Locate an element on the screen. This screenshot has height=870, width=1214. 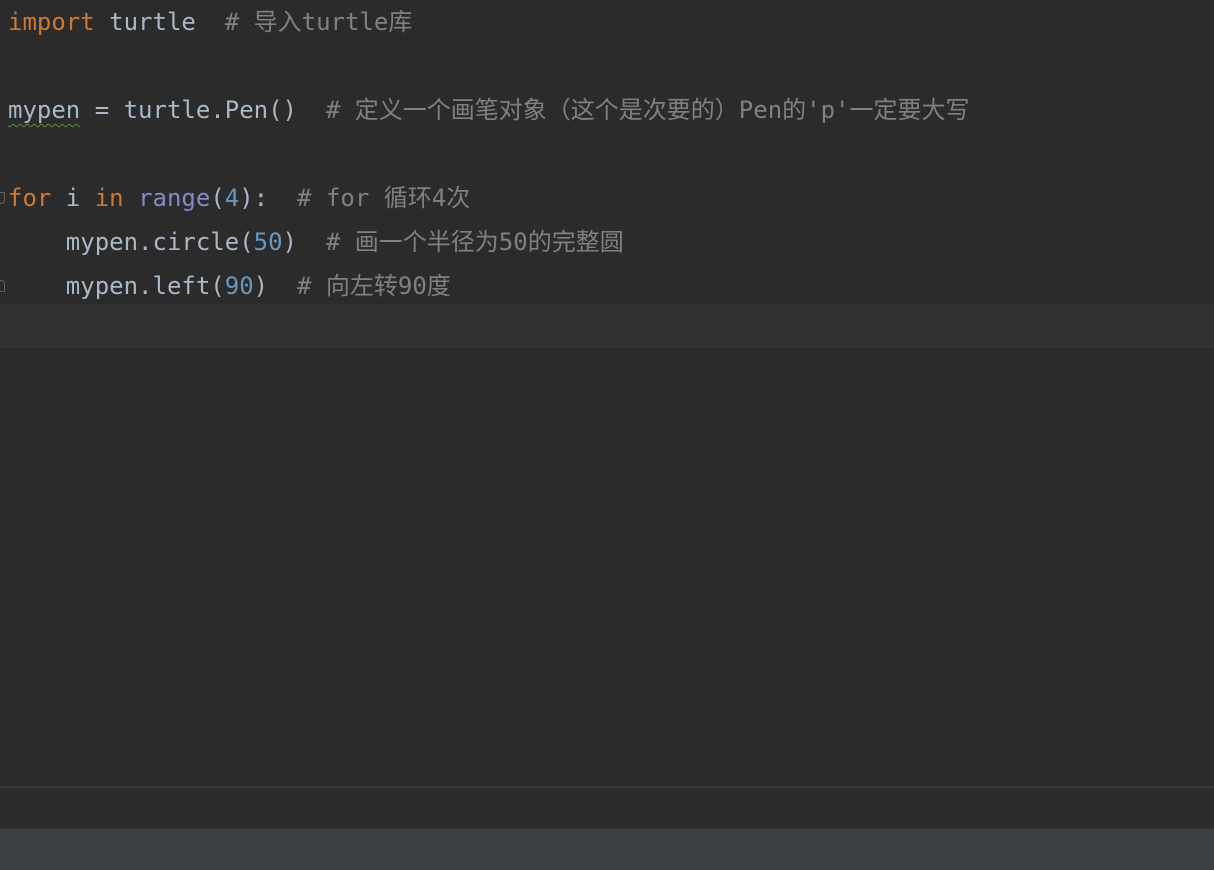
comment-line-7: # 向左转90度 is located at coordinates (374, 286).